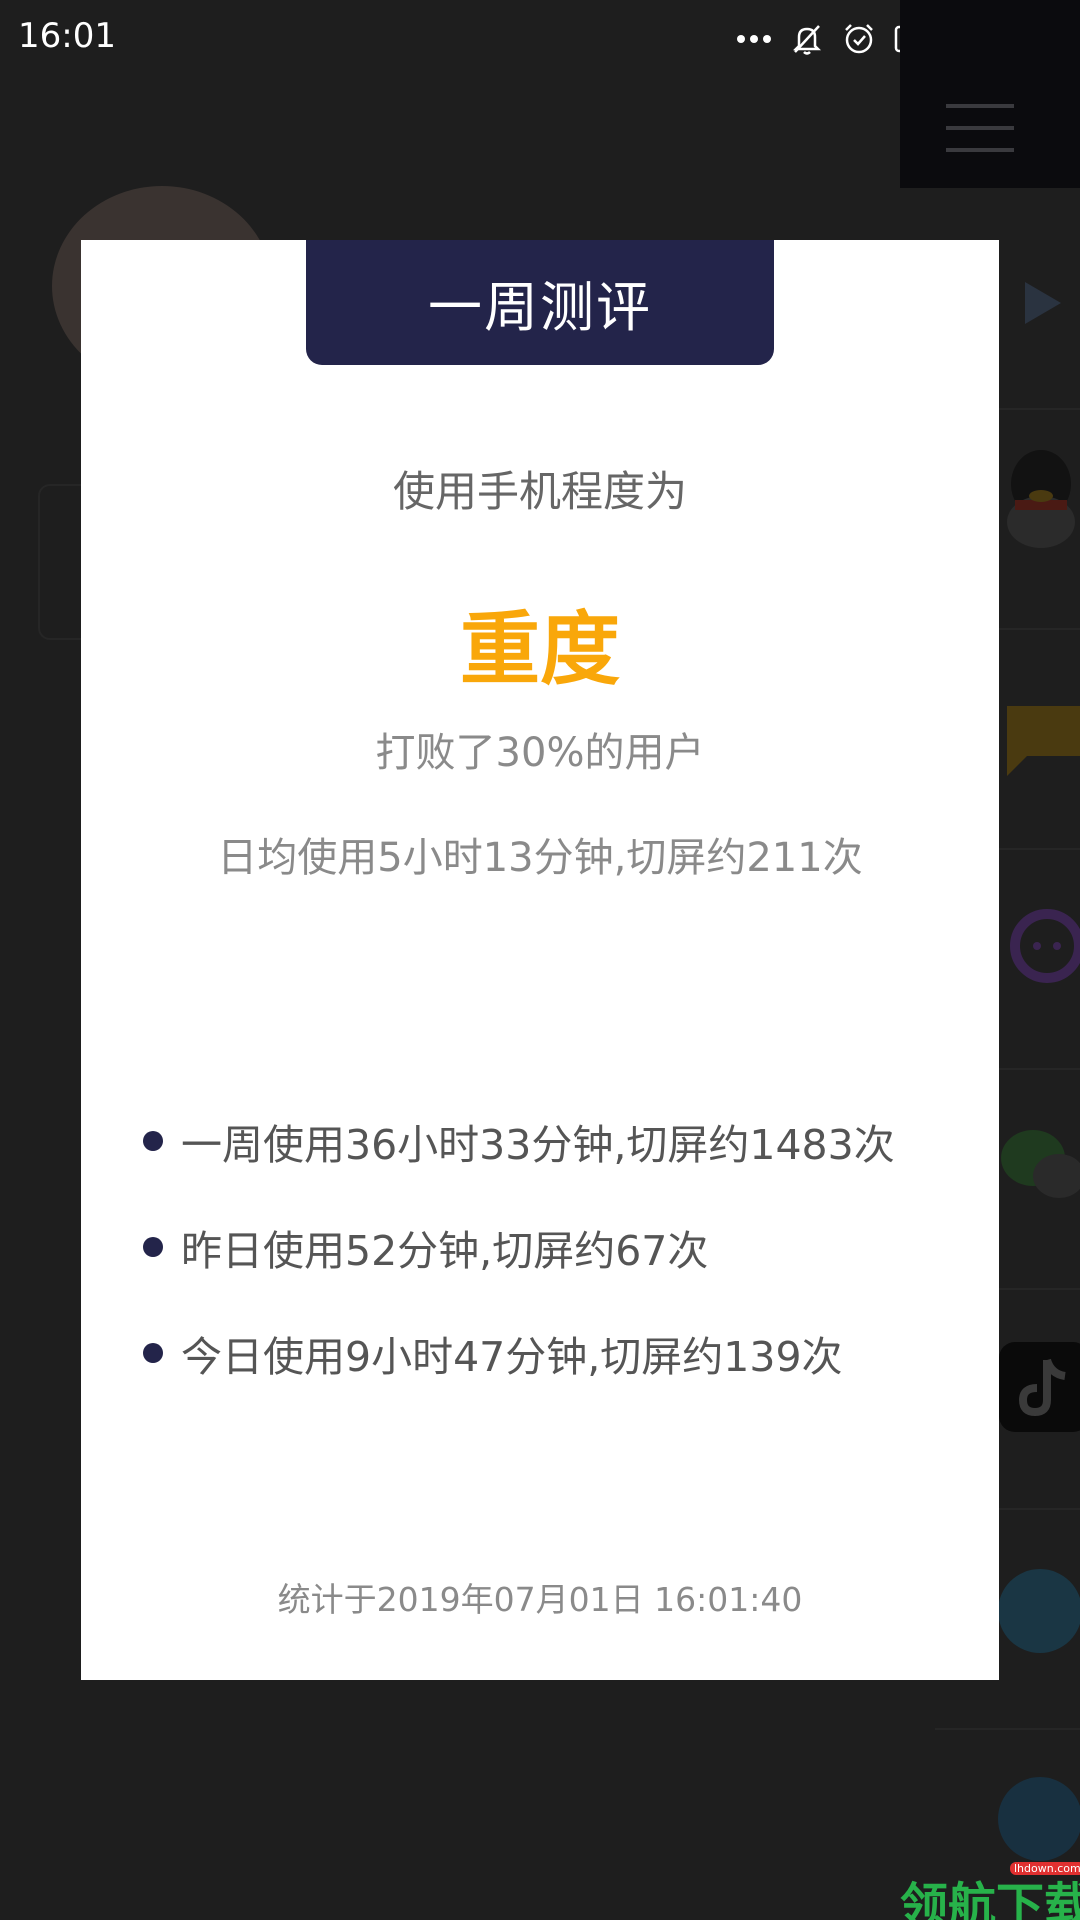 The height and width of the screenshot is (1920, 1080). What do you see at coordinates (540, 858) in the screenshot?
I see `daily-average-text: 日均使用5小时13分钟,切屏约211次` at bounding box center [540, 858].